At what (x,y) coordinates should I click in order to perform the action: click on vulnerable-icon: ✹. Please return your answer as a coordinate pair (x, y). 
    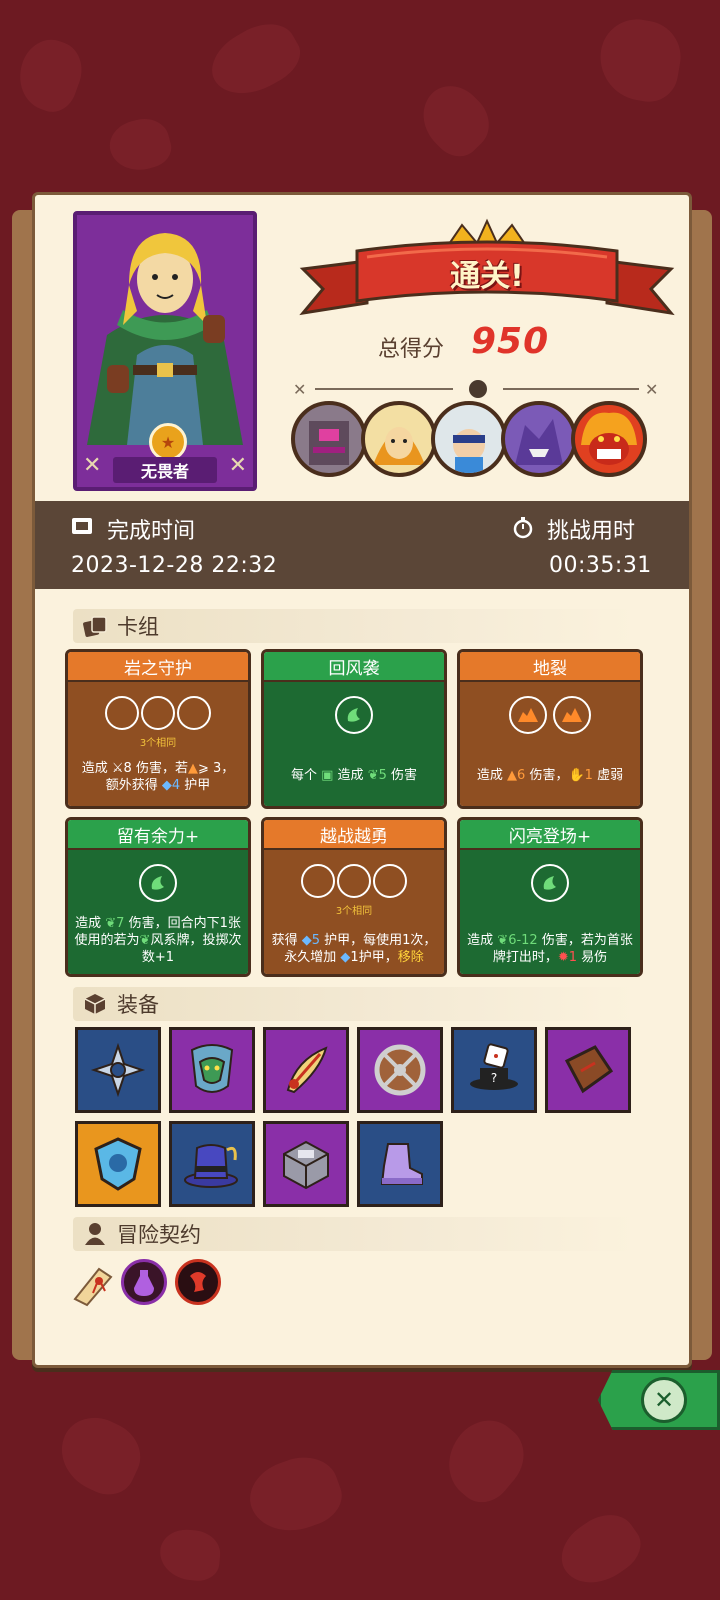
    Looking at the image, I should click on (563, 957).